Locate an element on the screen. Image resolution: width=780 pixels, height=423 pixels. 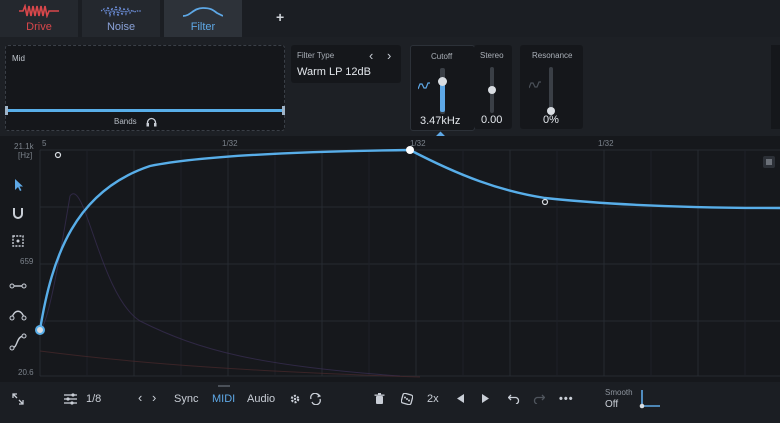
play-icon is located at coordinates (486, 398).